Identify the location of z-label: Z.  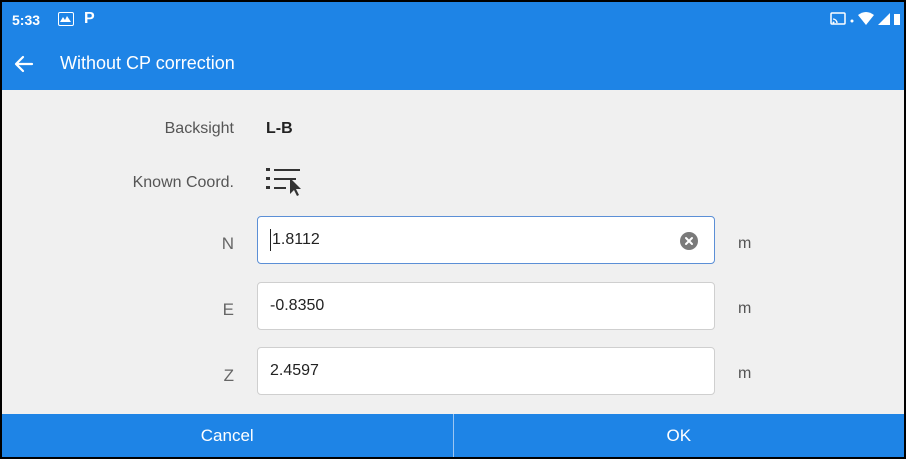
(228, 375).